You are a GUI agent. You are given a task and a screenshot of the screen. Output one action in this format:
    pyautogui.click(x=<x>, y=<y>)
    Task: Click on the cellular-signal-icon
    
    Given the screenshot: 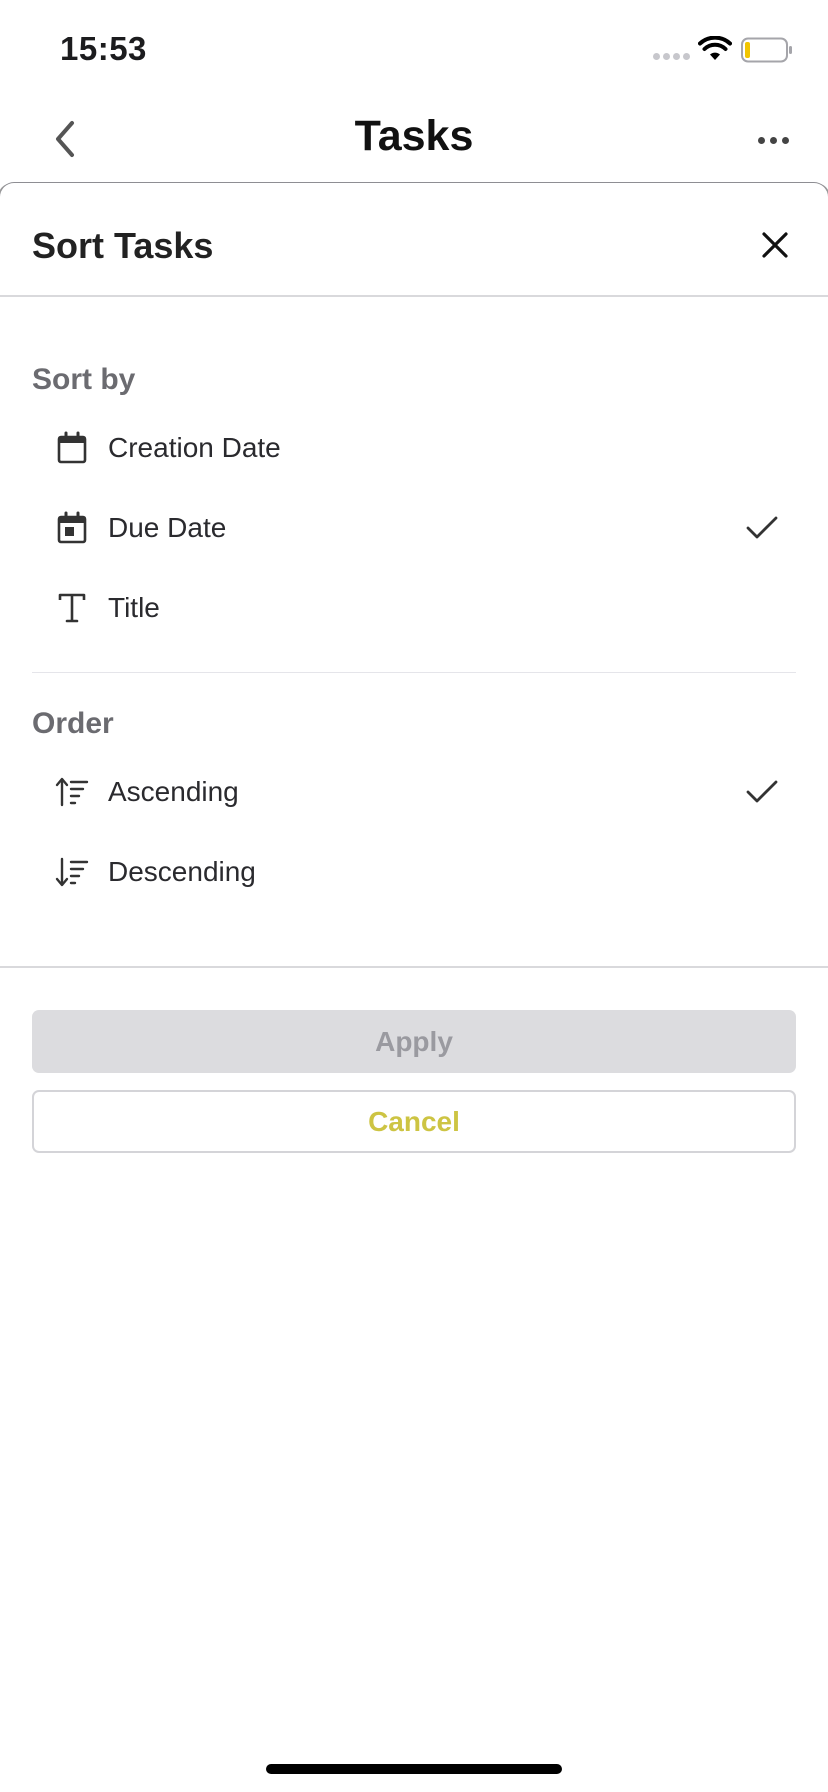 What is the action you would take?
    pyautogui.click(x=671, y=56)
    